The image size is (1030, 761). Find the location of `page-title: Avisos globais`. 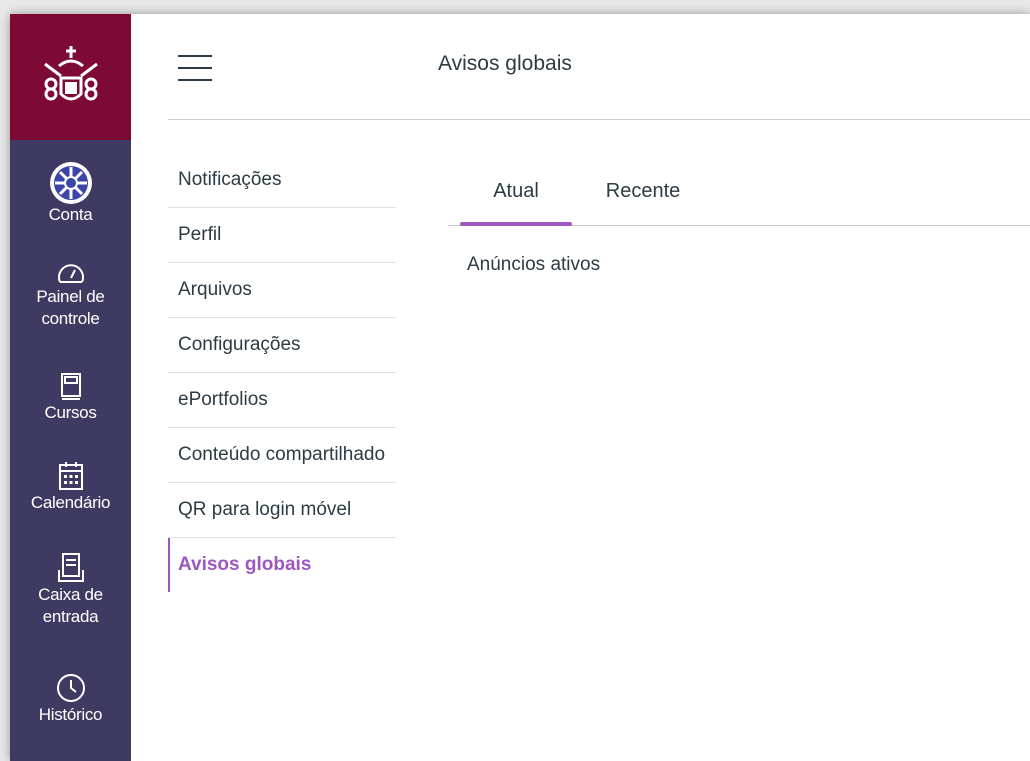

page-title: Avisos globais is located at coordinates (505, 63).